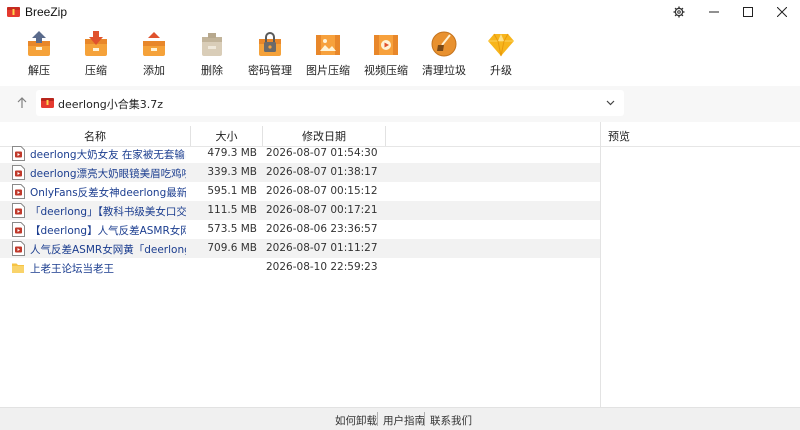 The height and width of the screenshot is (430, 800). I want to click on table-row: 上老王论坛当老王 2026-08-10 22:59:23, so click(300, 267).